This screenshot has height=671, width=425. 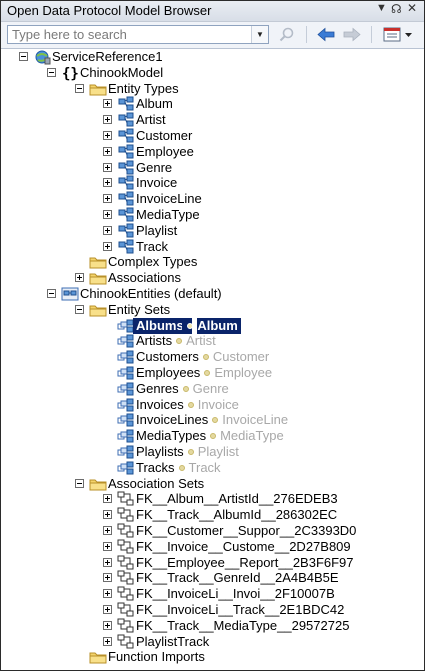 I want to click on tree-item: FK__InvoiceLi__Invoi__2F10007B, so click(x=263, y=594).